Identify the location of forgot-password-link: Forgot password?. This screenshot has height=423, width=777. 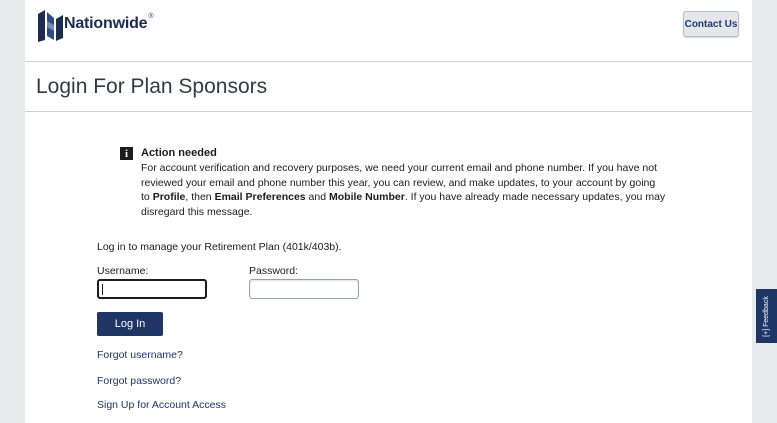
(139, 381).